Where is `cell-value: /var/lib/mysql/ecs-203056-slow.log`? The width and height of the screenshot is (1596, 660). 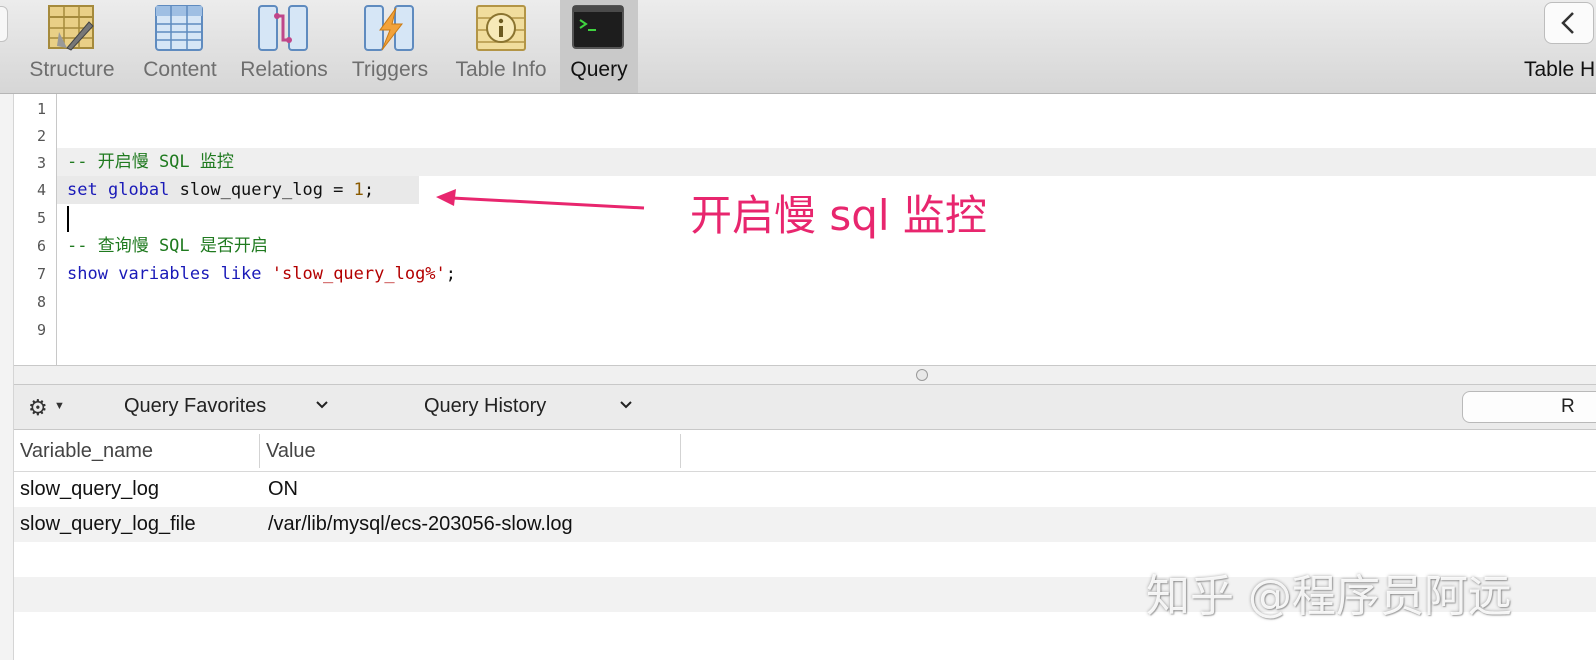
cell-value: /var/lib/mysql/ecs-203056-slow.log is located at coordinates (420, 524).